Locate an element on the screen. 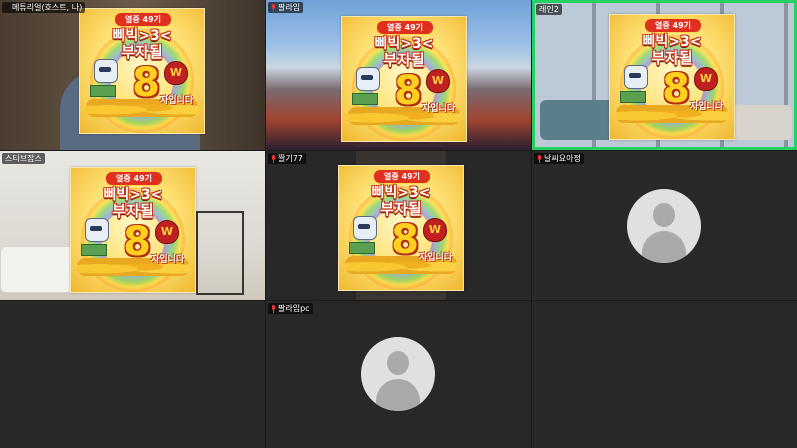 The width and height of the screenshot is (797, 448). participant-name-label: 팔라임pc is located at coordinates (290, 308).